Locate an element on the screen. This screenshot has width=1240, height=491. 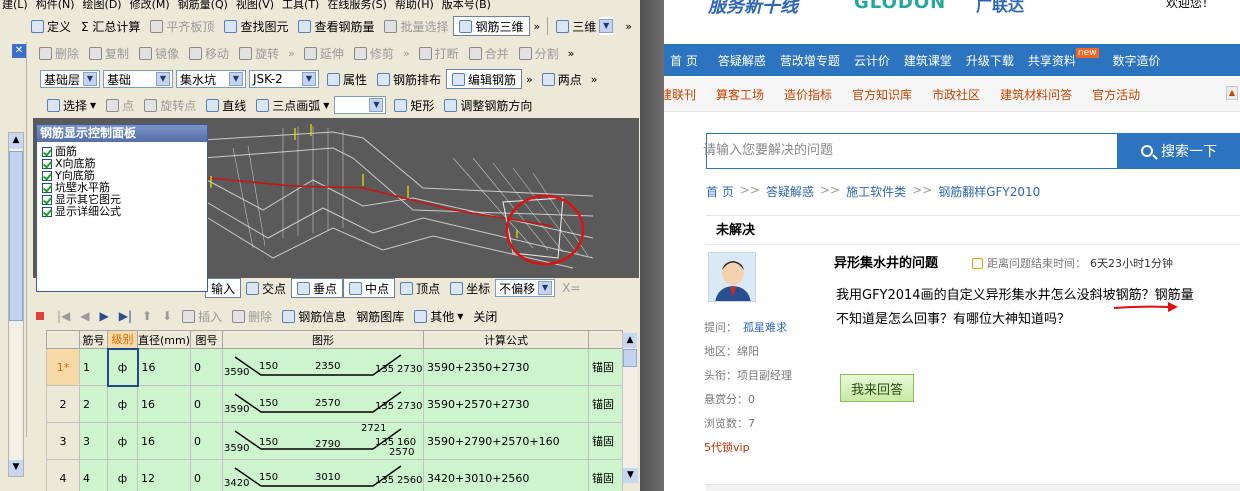
item-select: JSK-2 ▼ is located at coordinates (284, 79).